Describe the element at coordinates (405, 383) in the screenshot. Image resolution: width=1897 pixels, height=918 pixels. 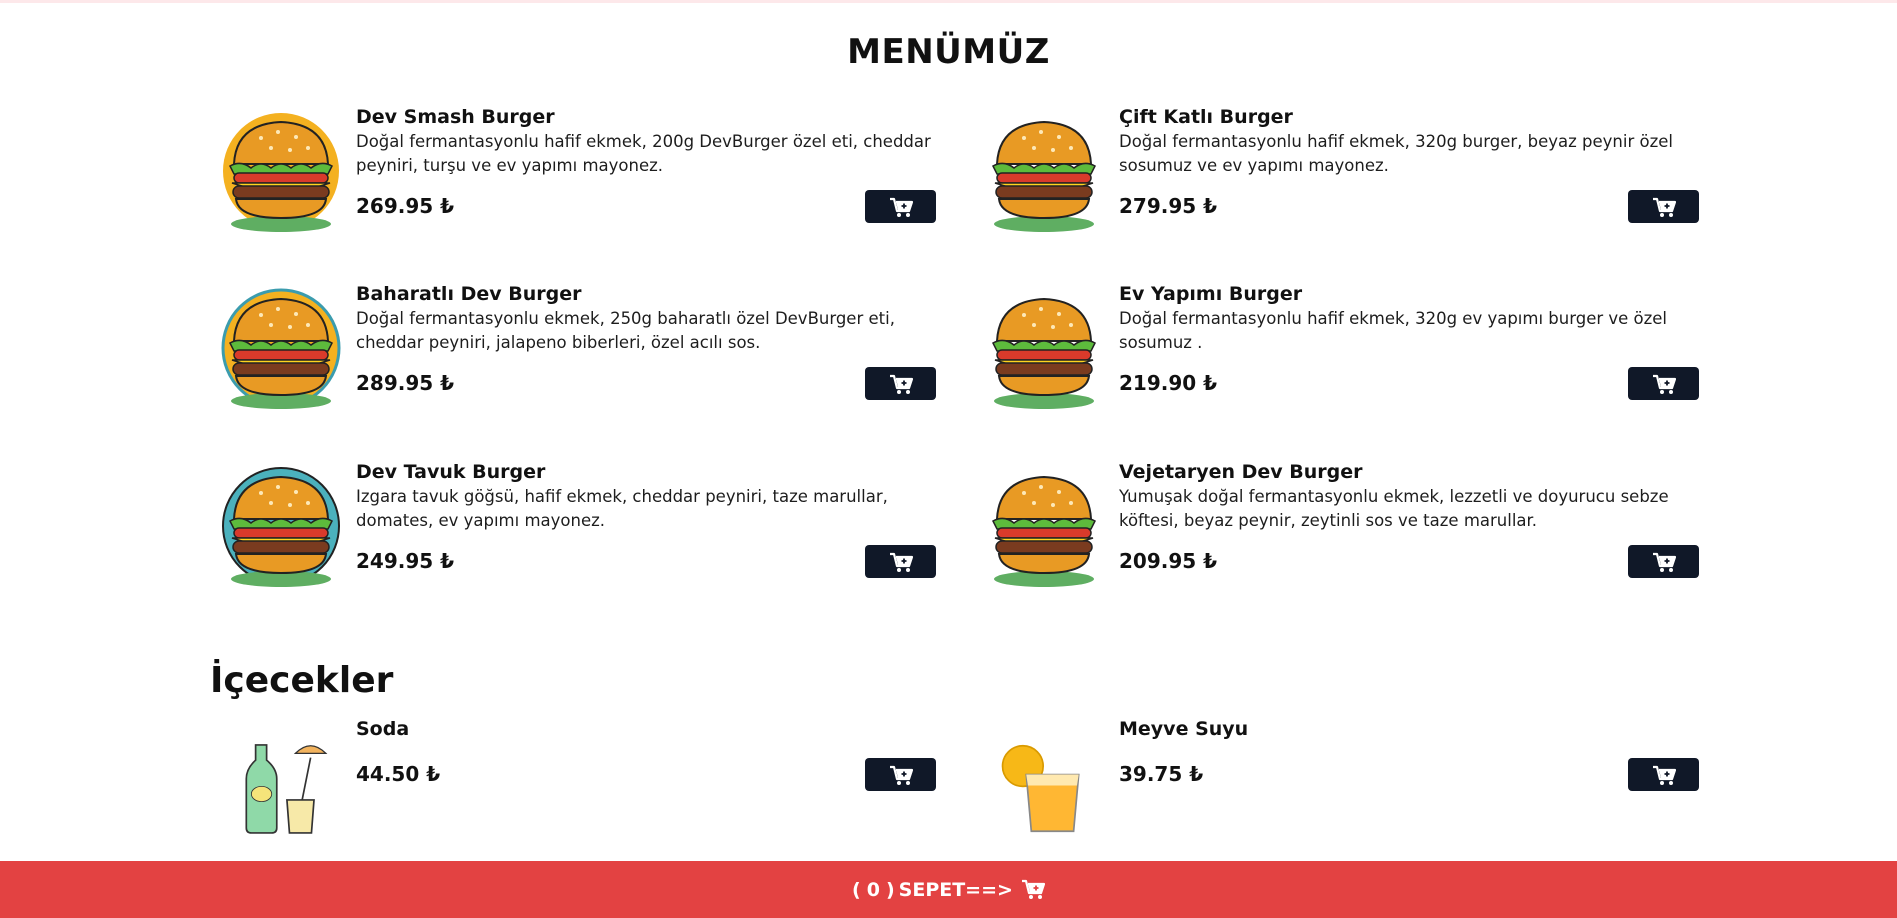
I see `item-price: 289.95 ₺` at that location.